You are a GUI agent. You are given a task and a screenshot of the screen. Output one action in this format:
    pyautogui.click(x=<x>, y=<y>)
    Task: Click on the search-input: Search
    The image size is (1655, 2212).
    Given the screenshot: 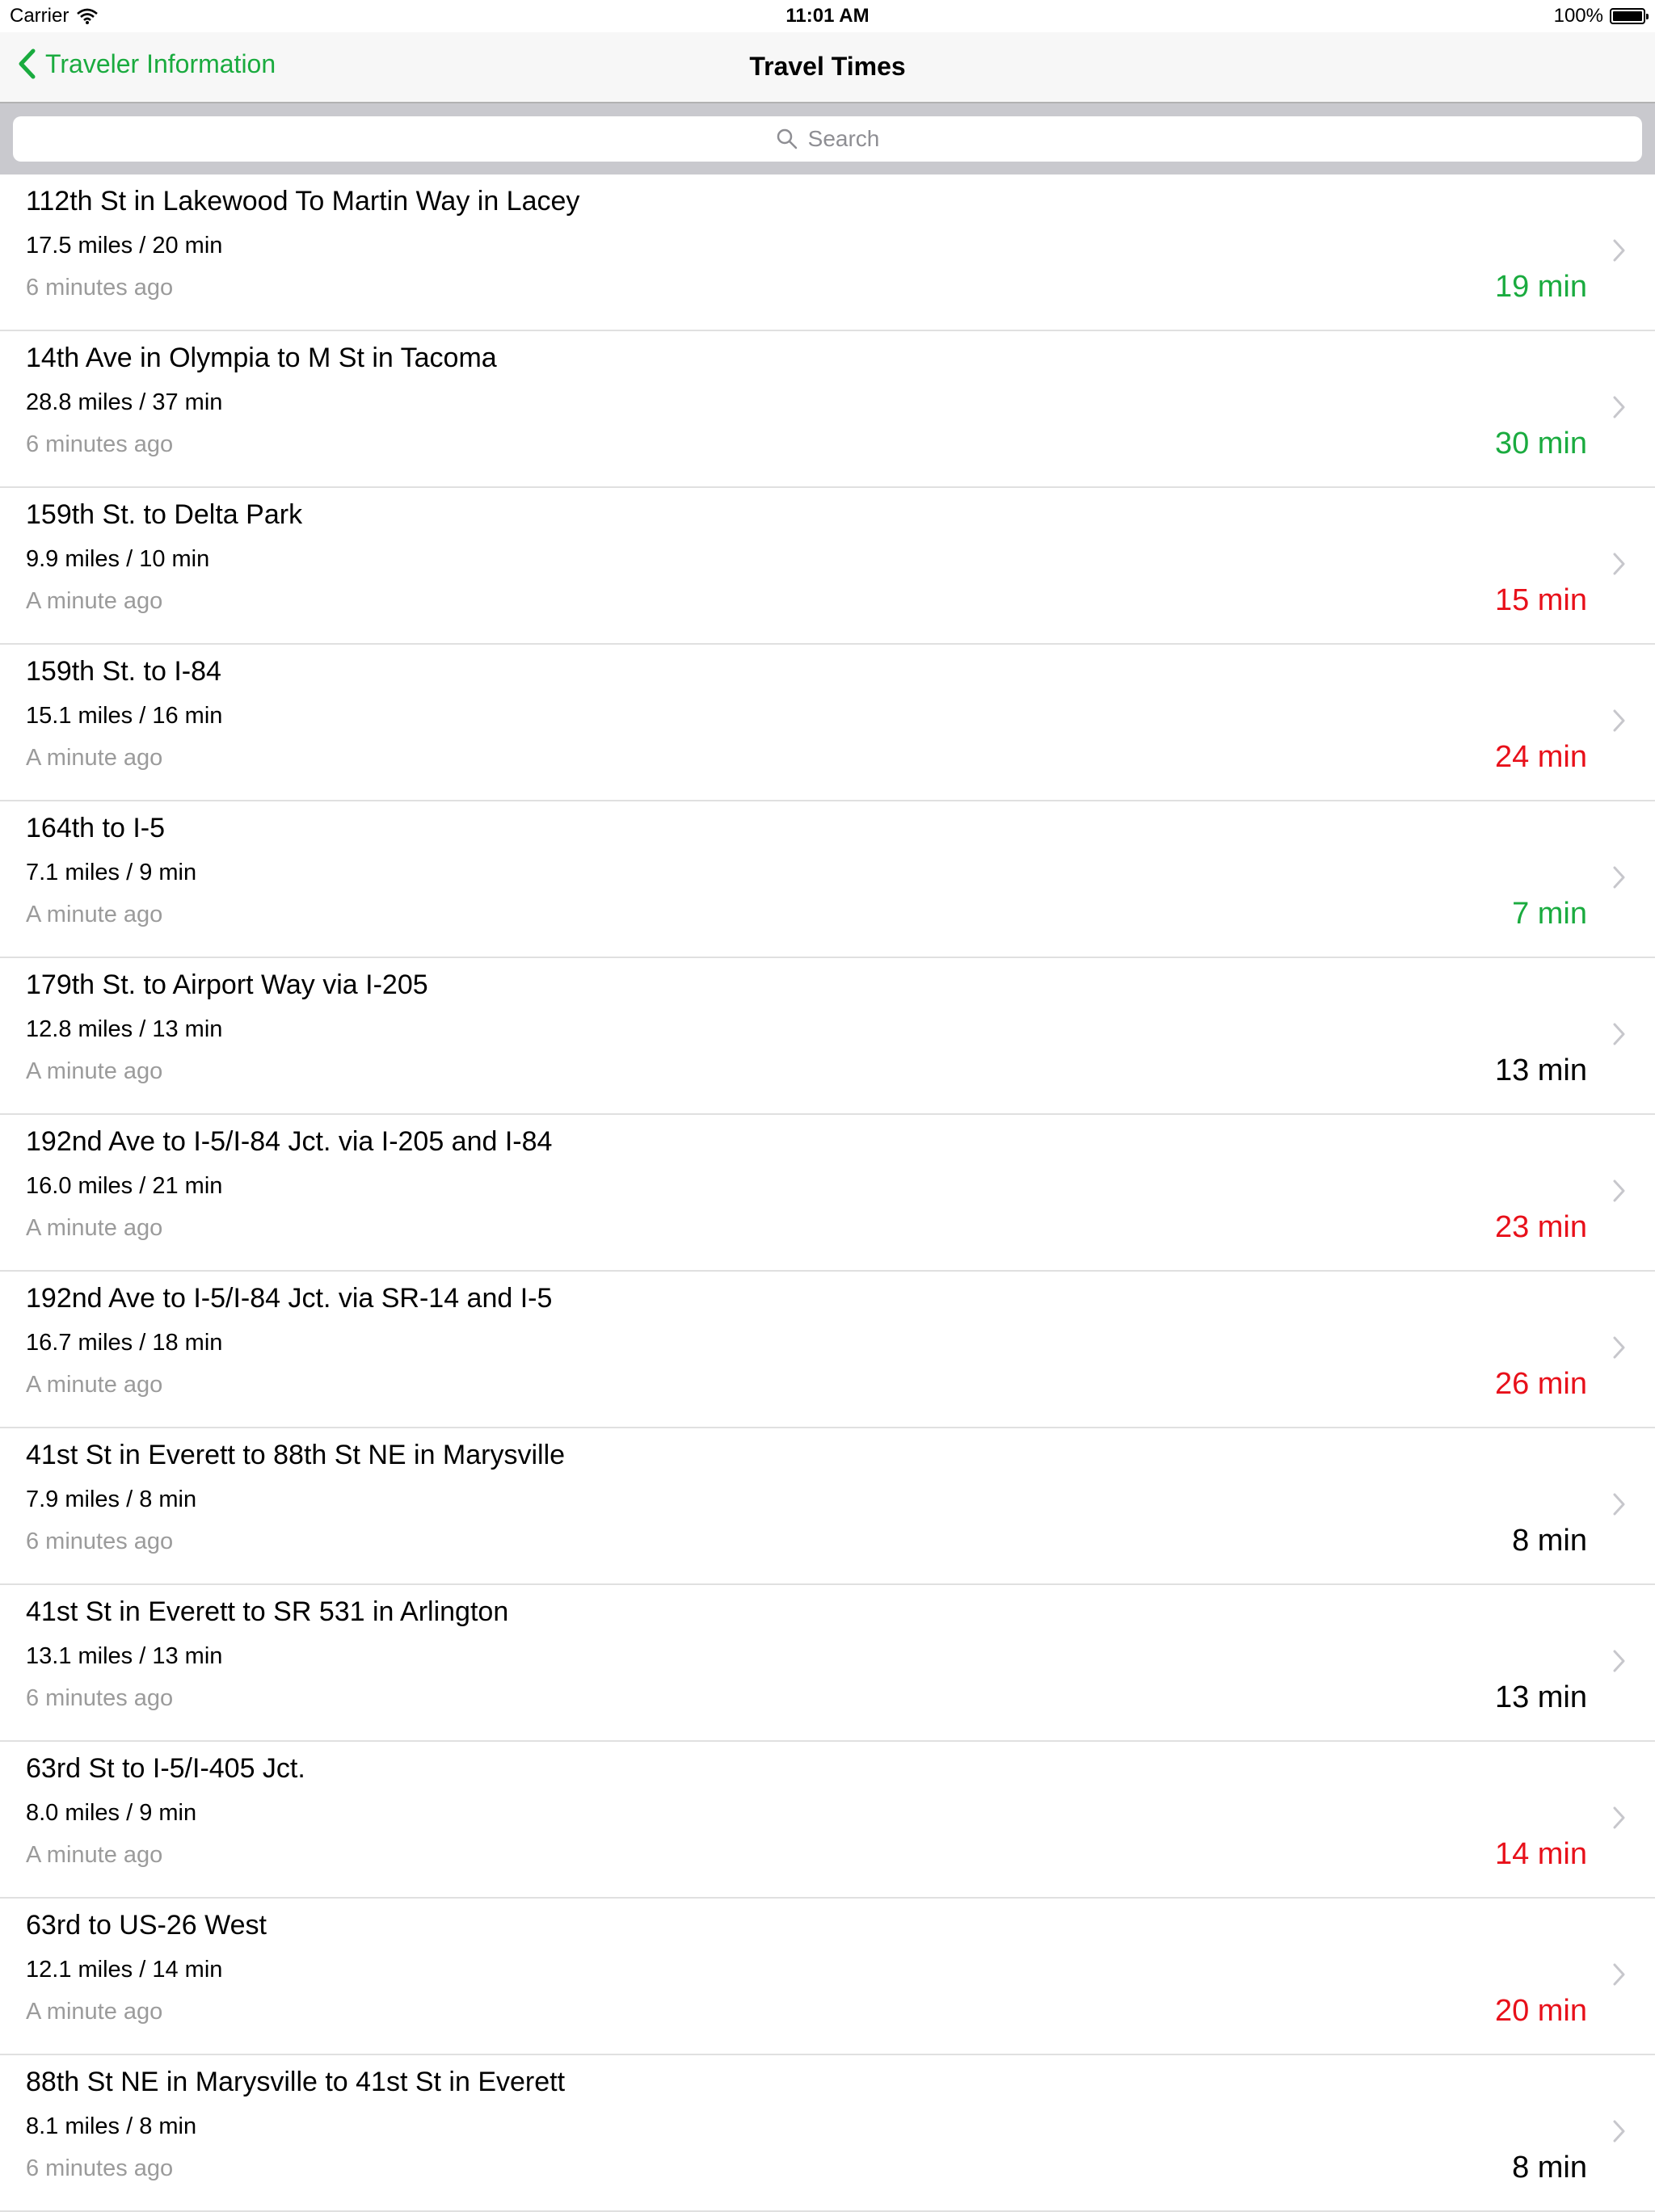 What is the action you would take?
    pyautogui.click(x=827, y=139)
    